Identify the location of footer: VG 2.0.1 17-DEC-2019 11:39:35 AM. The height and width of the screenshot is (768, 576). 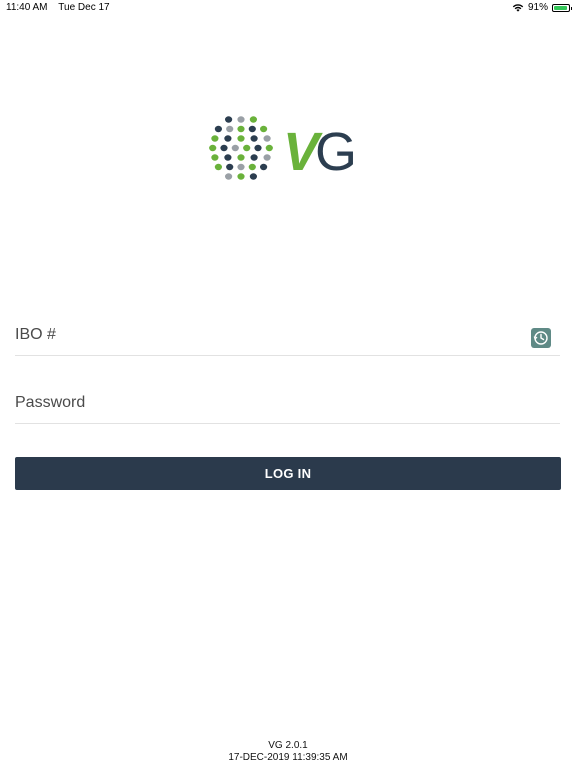
(288, 752).